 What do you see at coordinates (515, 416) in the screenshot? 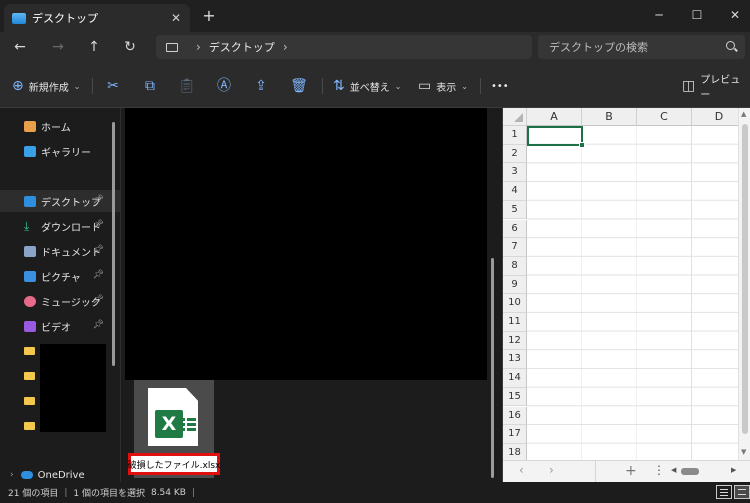
I see `row-header: 16` at bounding box center [515, 416].